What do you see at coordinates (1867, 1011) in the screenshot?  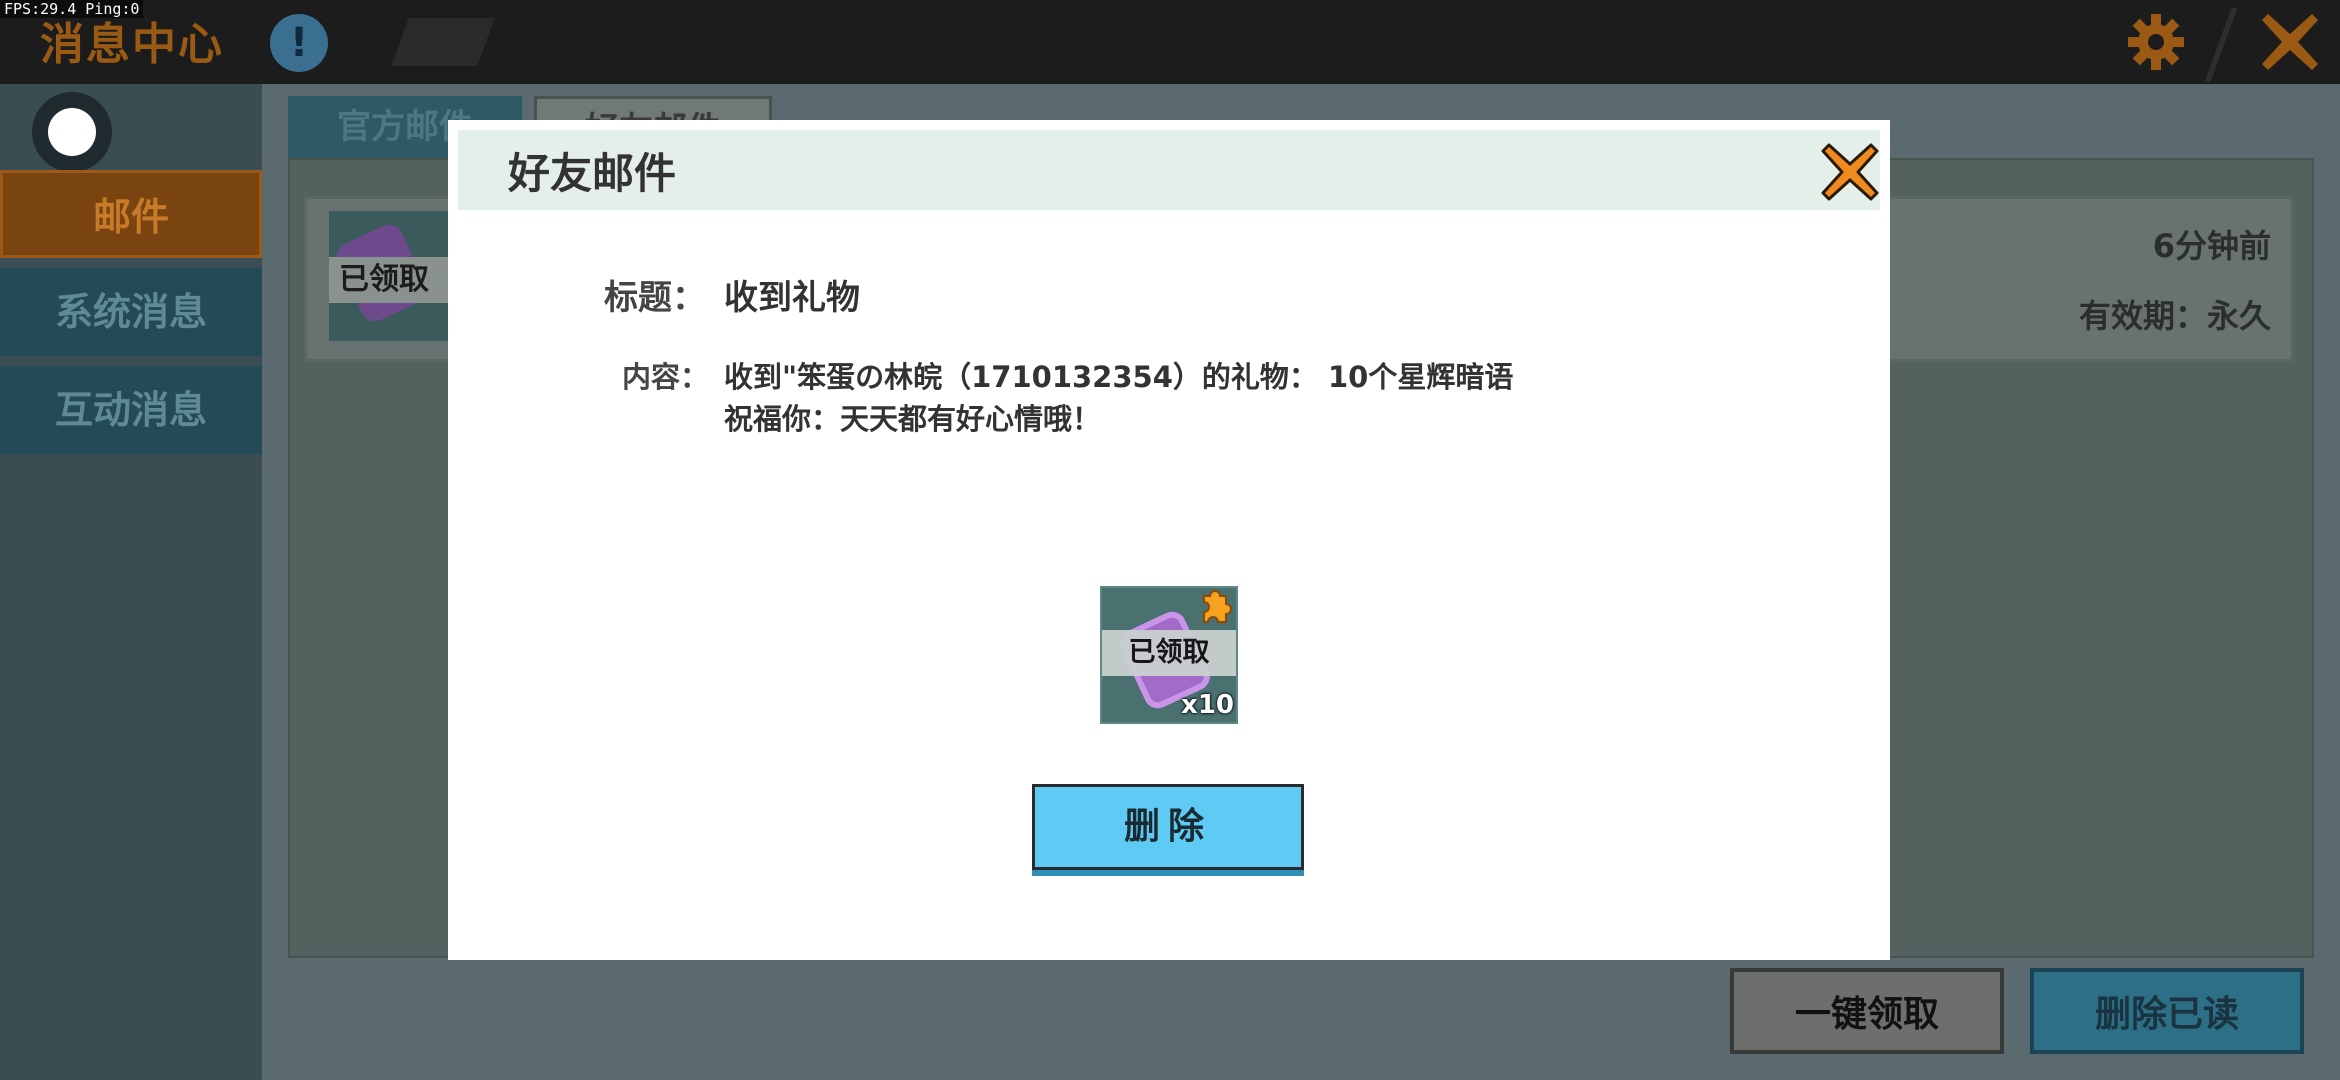 I see `claim-all-button: 一键领取` at bounding box center [1867, 1011].